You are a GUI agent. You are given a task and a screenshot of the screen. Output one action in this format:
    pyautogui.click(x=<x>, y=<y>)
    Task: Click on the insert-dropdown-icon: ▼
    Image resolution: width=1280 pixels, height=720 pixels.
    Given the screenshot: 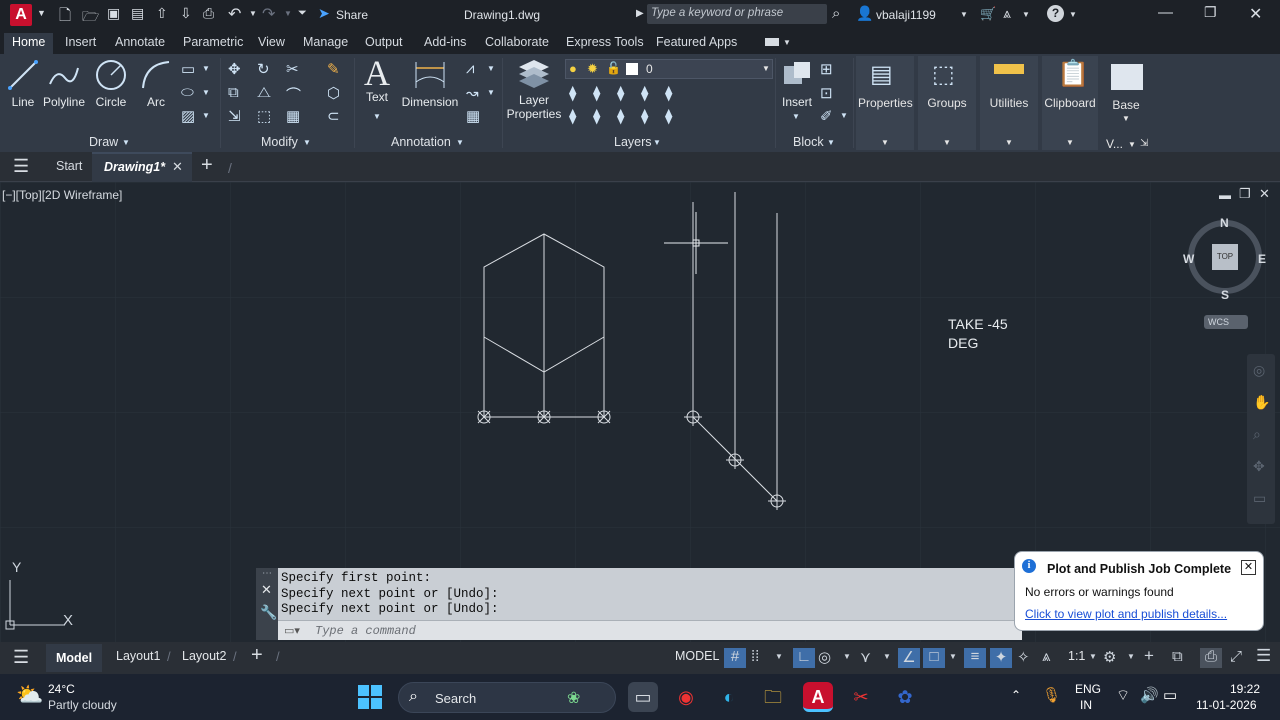 What is the action you would take?
    pyautogui.click(x=796, y=116)
    